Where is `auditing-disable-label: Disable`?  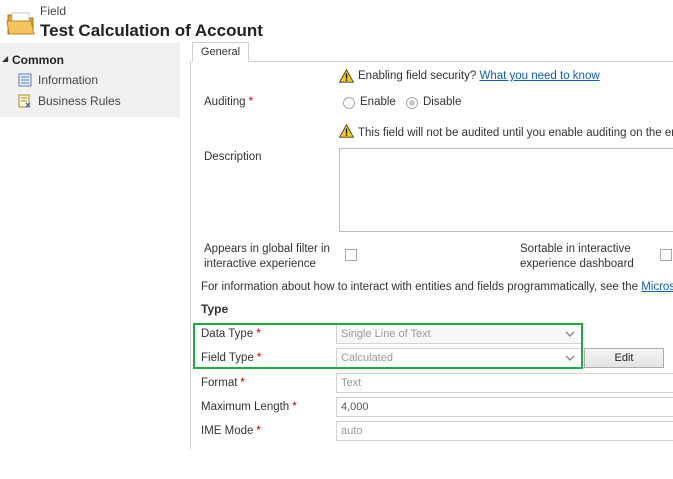 auditing-disable-label: Disable is located at coordinates (442, 102).